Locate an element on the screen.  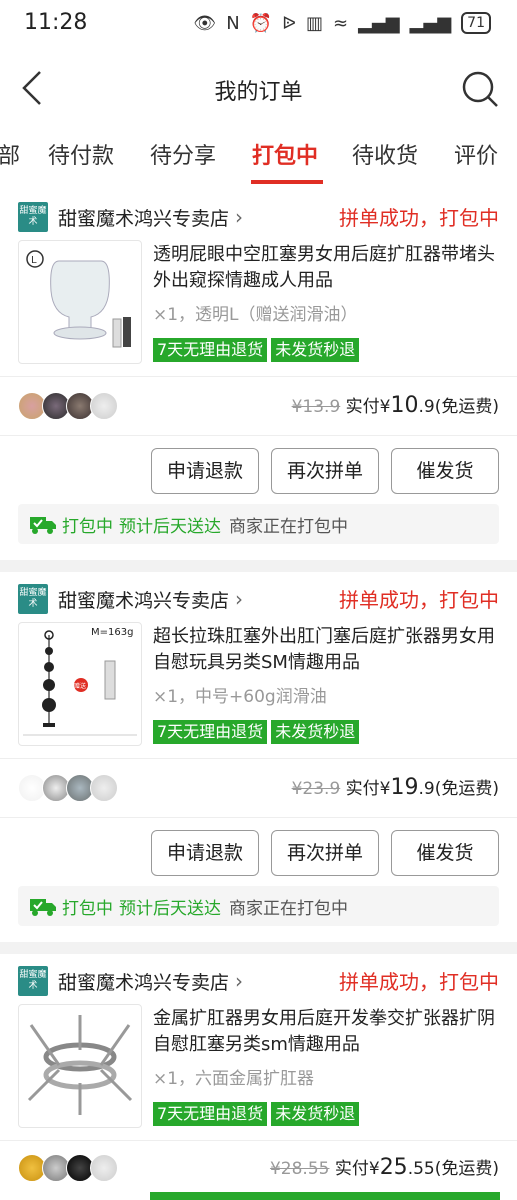
product-spec: ×1，透明L（赠送润滑油） is located at coordinates (255, 315).